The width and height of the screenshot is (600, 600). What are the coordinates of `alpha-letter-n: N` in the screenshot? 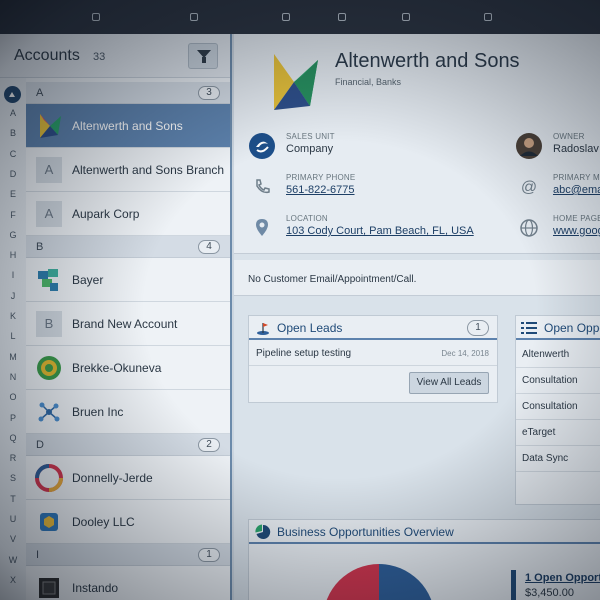 It's located at (13, 377).